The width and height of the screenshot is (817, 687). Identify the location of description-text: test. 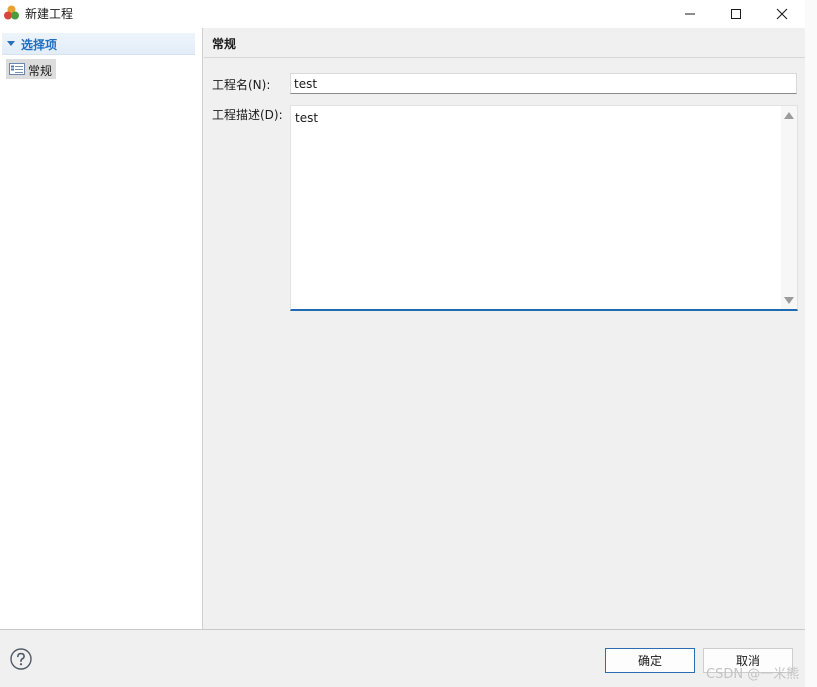
(307, 118).